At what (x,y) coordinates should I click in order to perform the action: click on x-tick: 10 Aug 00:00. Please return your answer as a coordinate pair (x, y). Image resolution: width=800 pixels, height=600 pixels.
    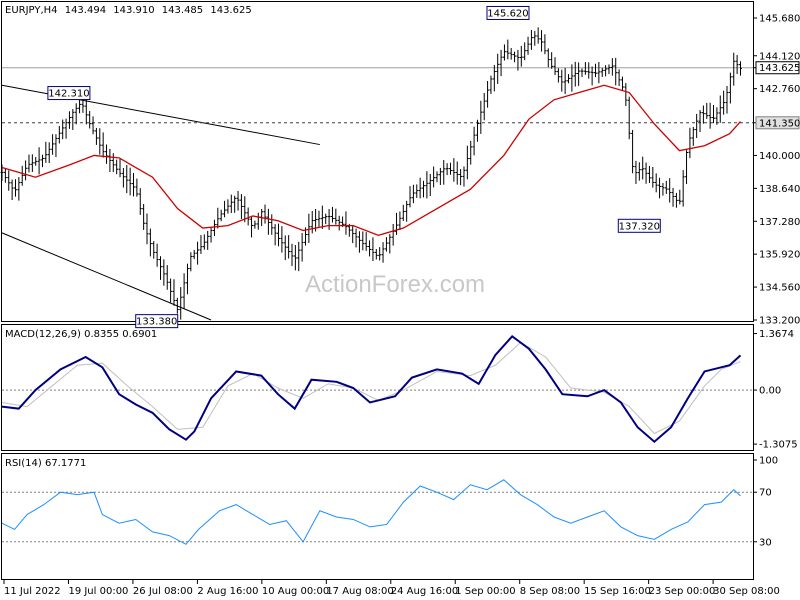
    Looking at the image, I should click on (295, 588).